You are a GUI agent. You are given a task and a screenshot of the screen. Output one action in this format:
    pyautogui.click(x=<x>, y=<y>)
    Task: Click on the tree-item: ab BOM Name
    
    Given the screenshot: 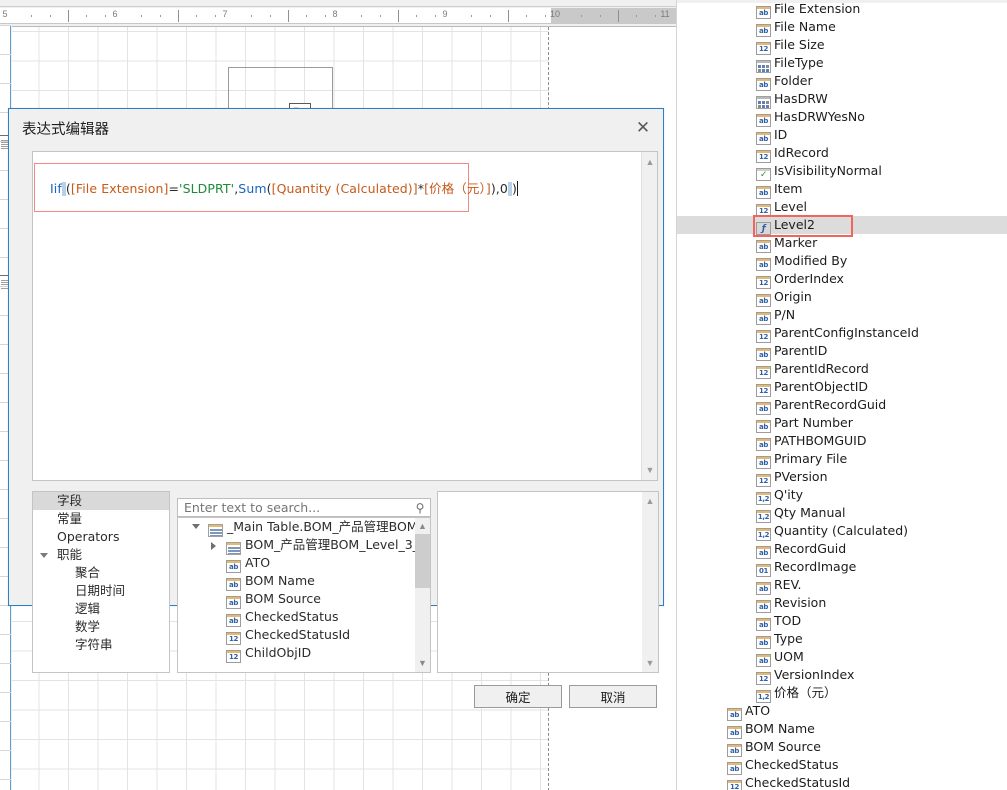 What is the action you would take?
    pyautogui.click(x=296, y=581)
    